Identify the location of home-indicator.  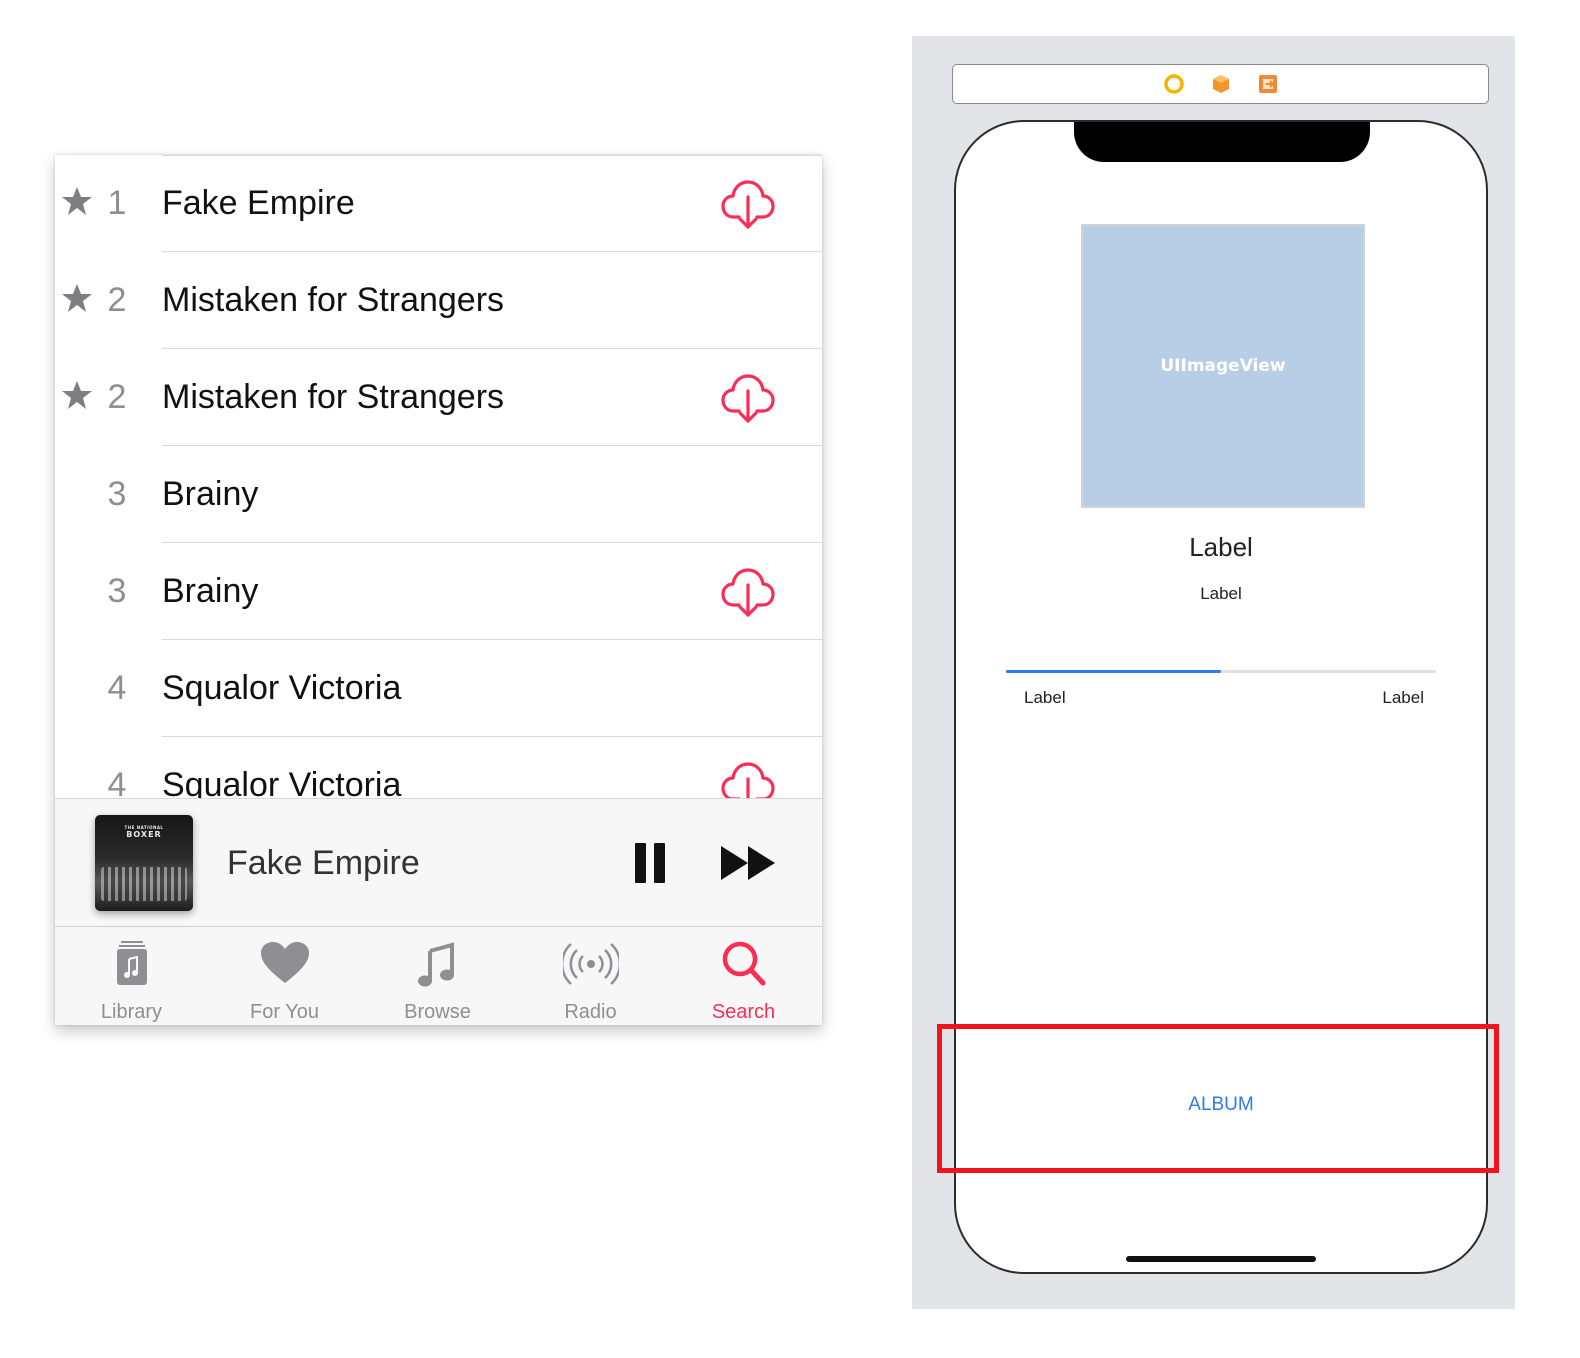
(1221, 1259).